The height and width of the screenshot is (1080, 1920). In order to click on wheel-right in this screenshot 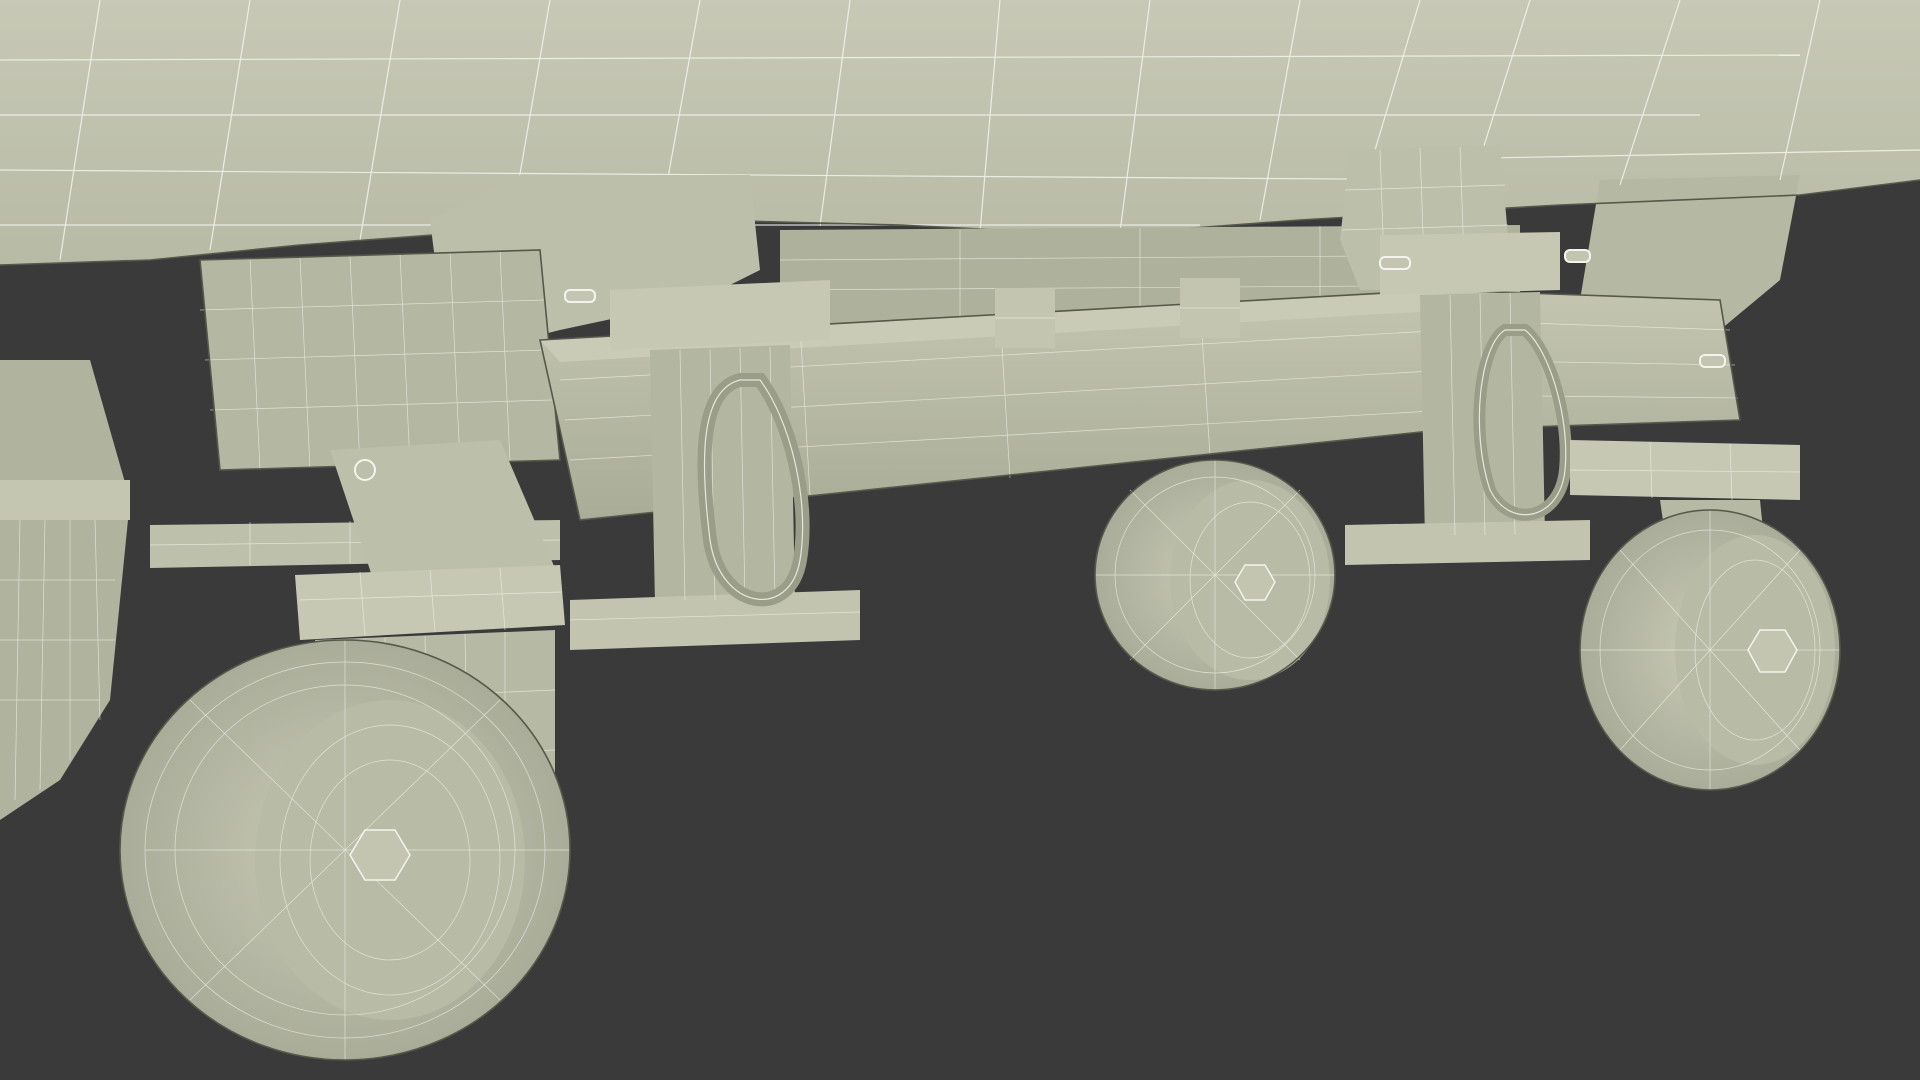, I will do `click(1710, 650)`.